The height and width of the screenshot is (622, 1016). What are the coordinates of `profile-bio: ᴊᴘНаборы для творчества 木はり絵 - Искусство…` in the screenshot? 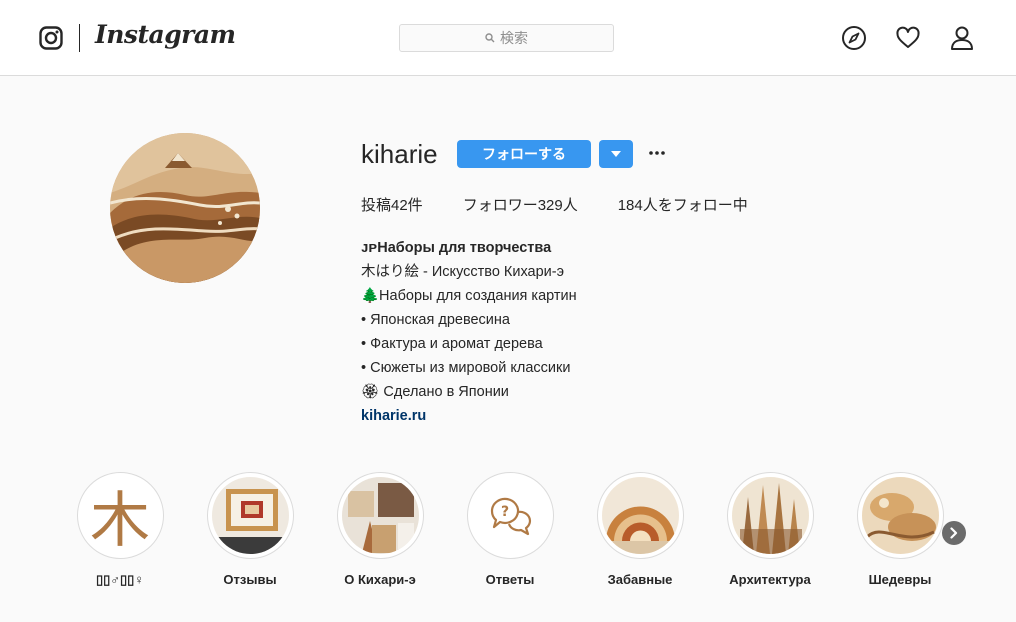 It's located at (469, 332).